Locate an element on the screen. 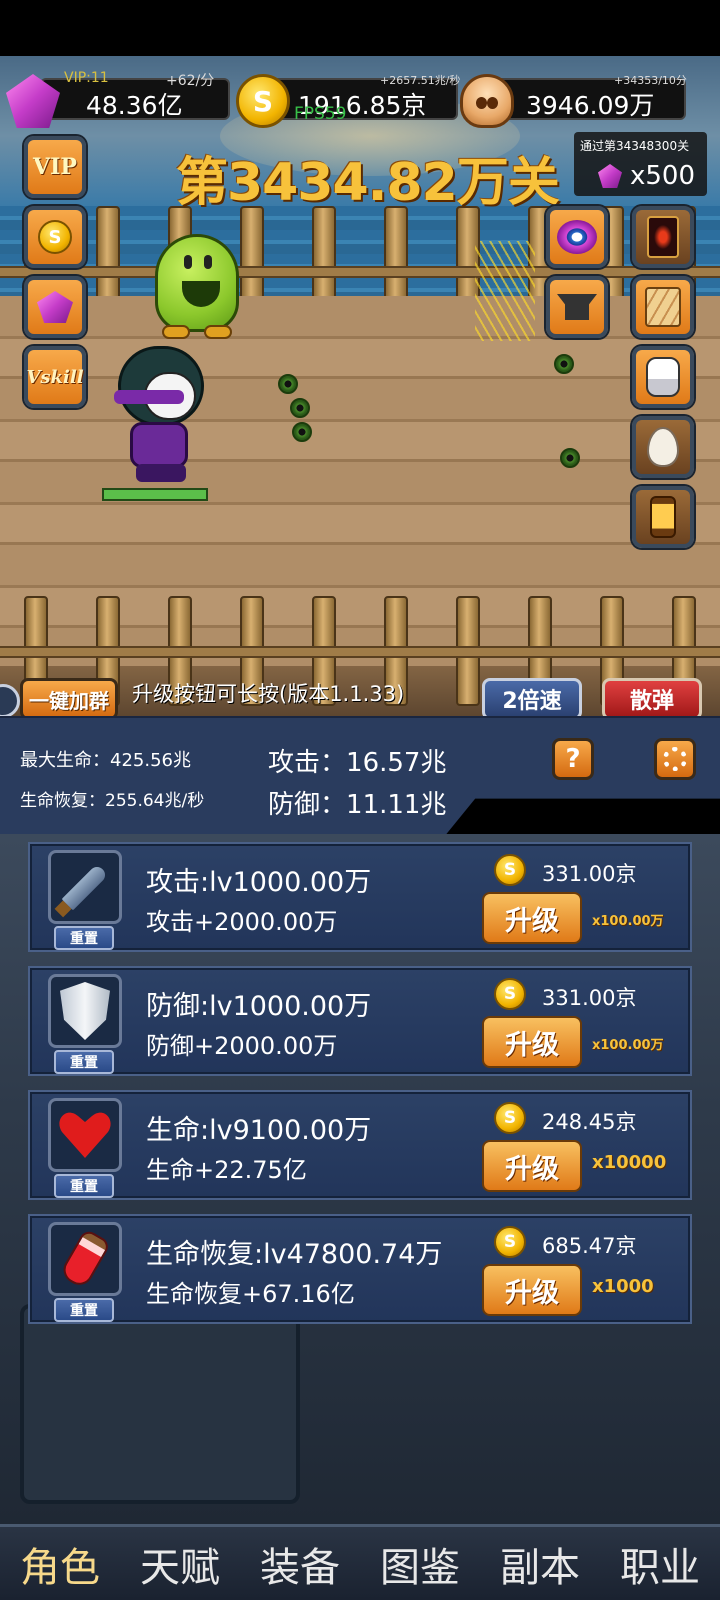  gear-icon is located at coordinates (675, 759).